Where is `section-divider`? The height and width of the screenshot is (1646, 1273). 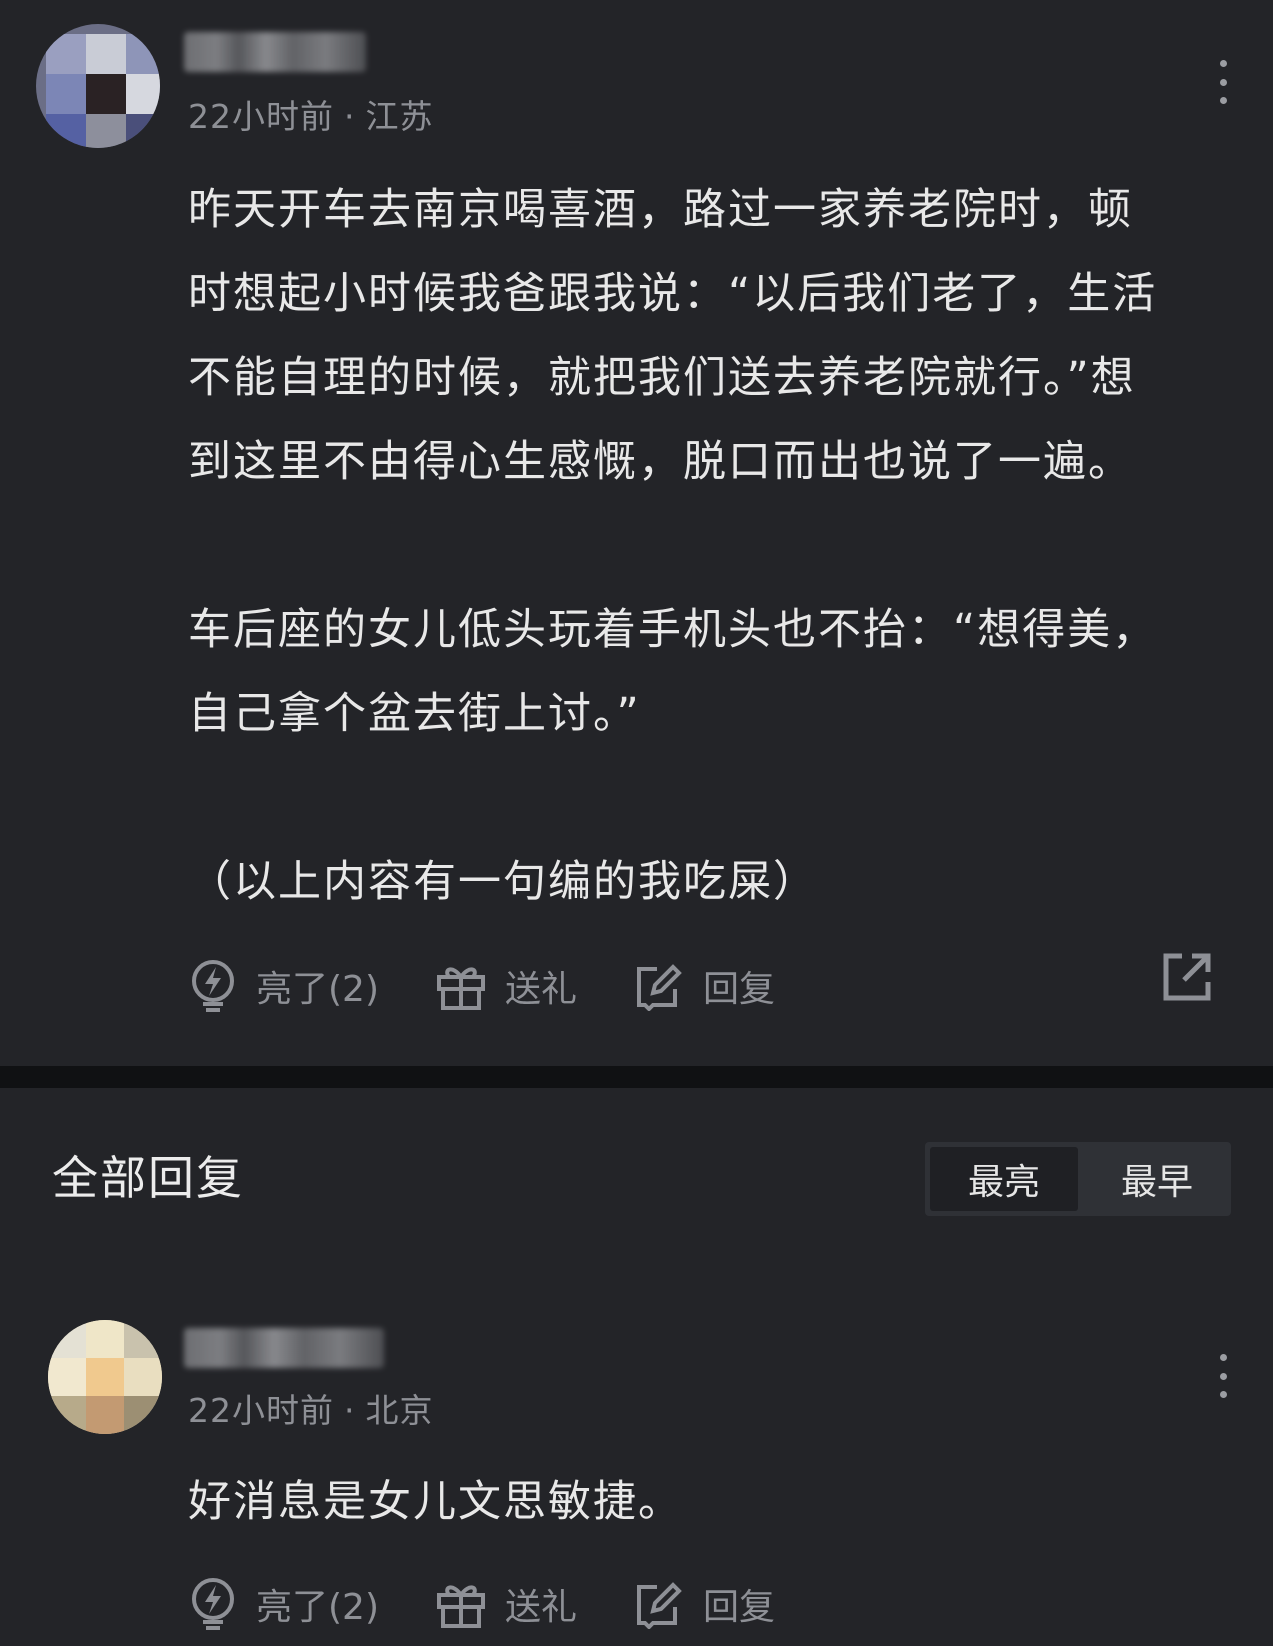 section-divider is located at coordinates (636, 1077).